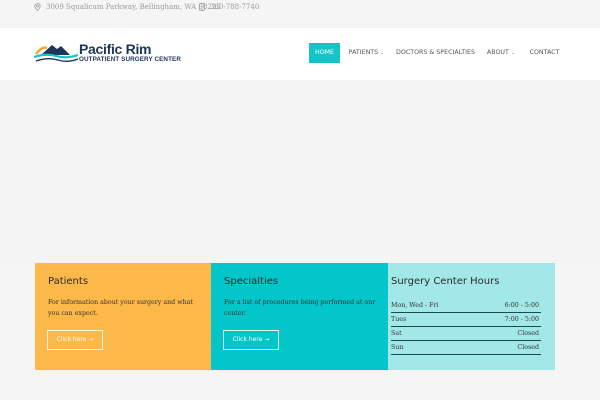 The height and width of the screenshot is (400, 600). What do you see at coordinates (466, 348) in the screenshot?
I see `hours-row: Sun Closed` at bounding box center [466, 348].